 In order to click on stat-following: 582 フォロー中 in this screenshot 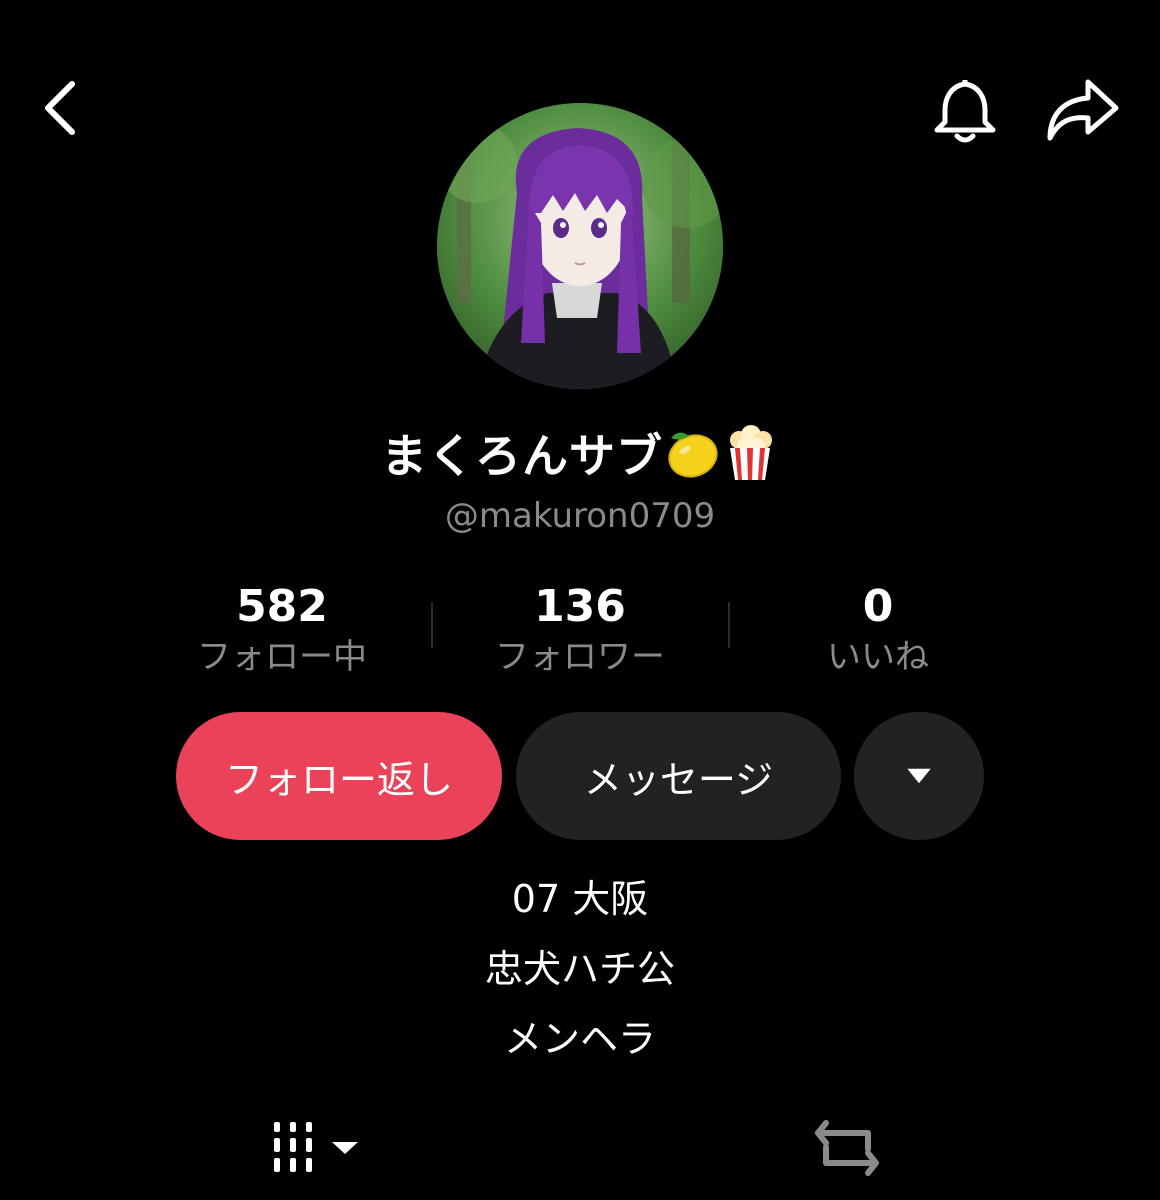, I will do `click(282, 630)`.